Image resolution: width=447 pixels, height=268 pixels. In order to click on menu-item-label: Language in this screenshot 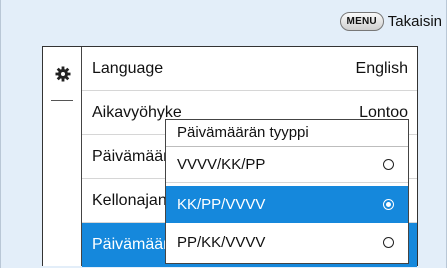, I will do `click(128, 68)`.